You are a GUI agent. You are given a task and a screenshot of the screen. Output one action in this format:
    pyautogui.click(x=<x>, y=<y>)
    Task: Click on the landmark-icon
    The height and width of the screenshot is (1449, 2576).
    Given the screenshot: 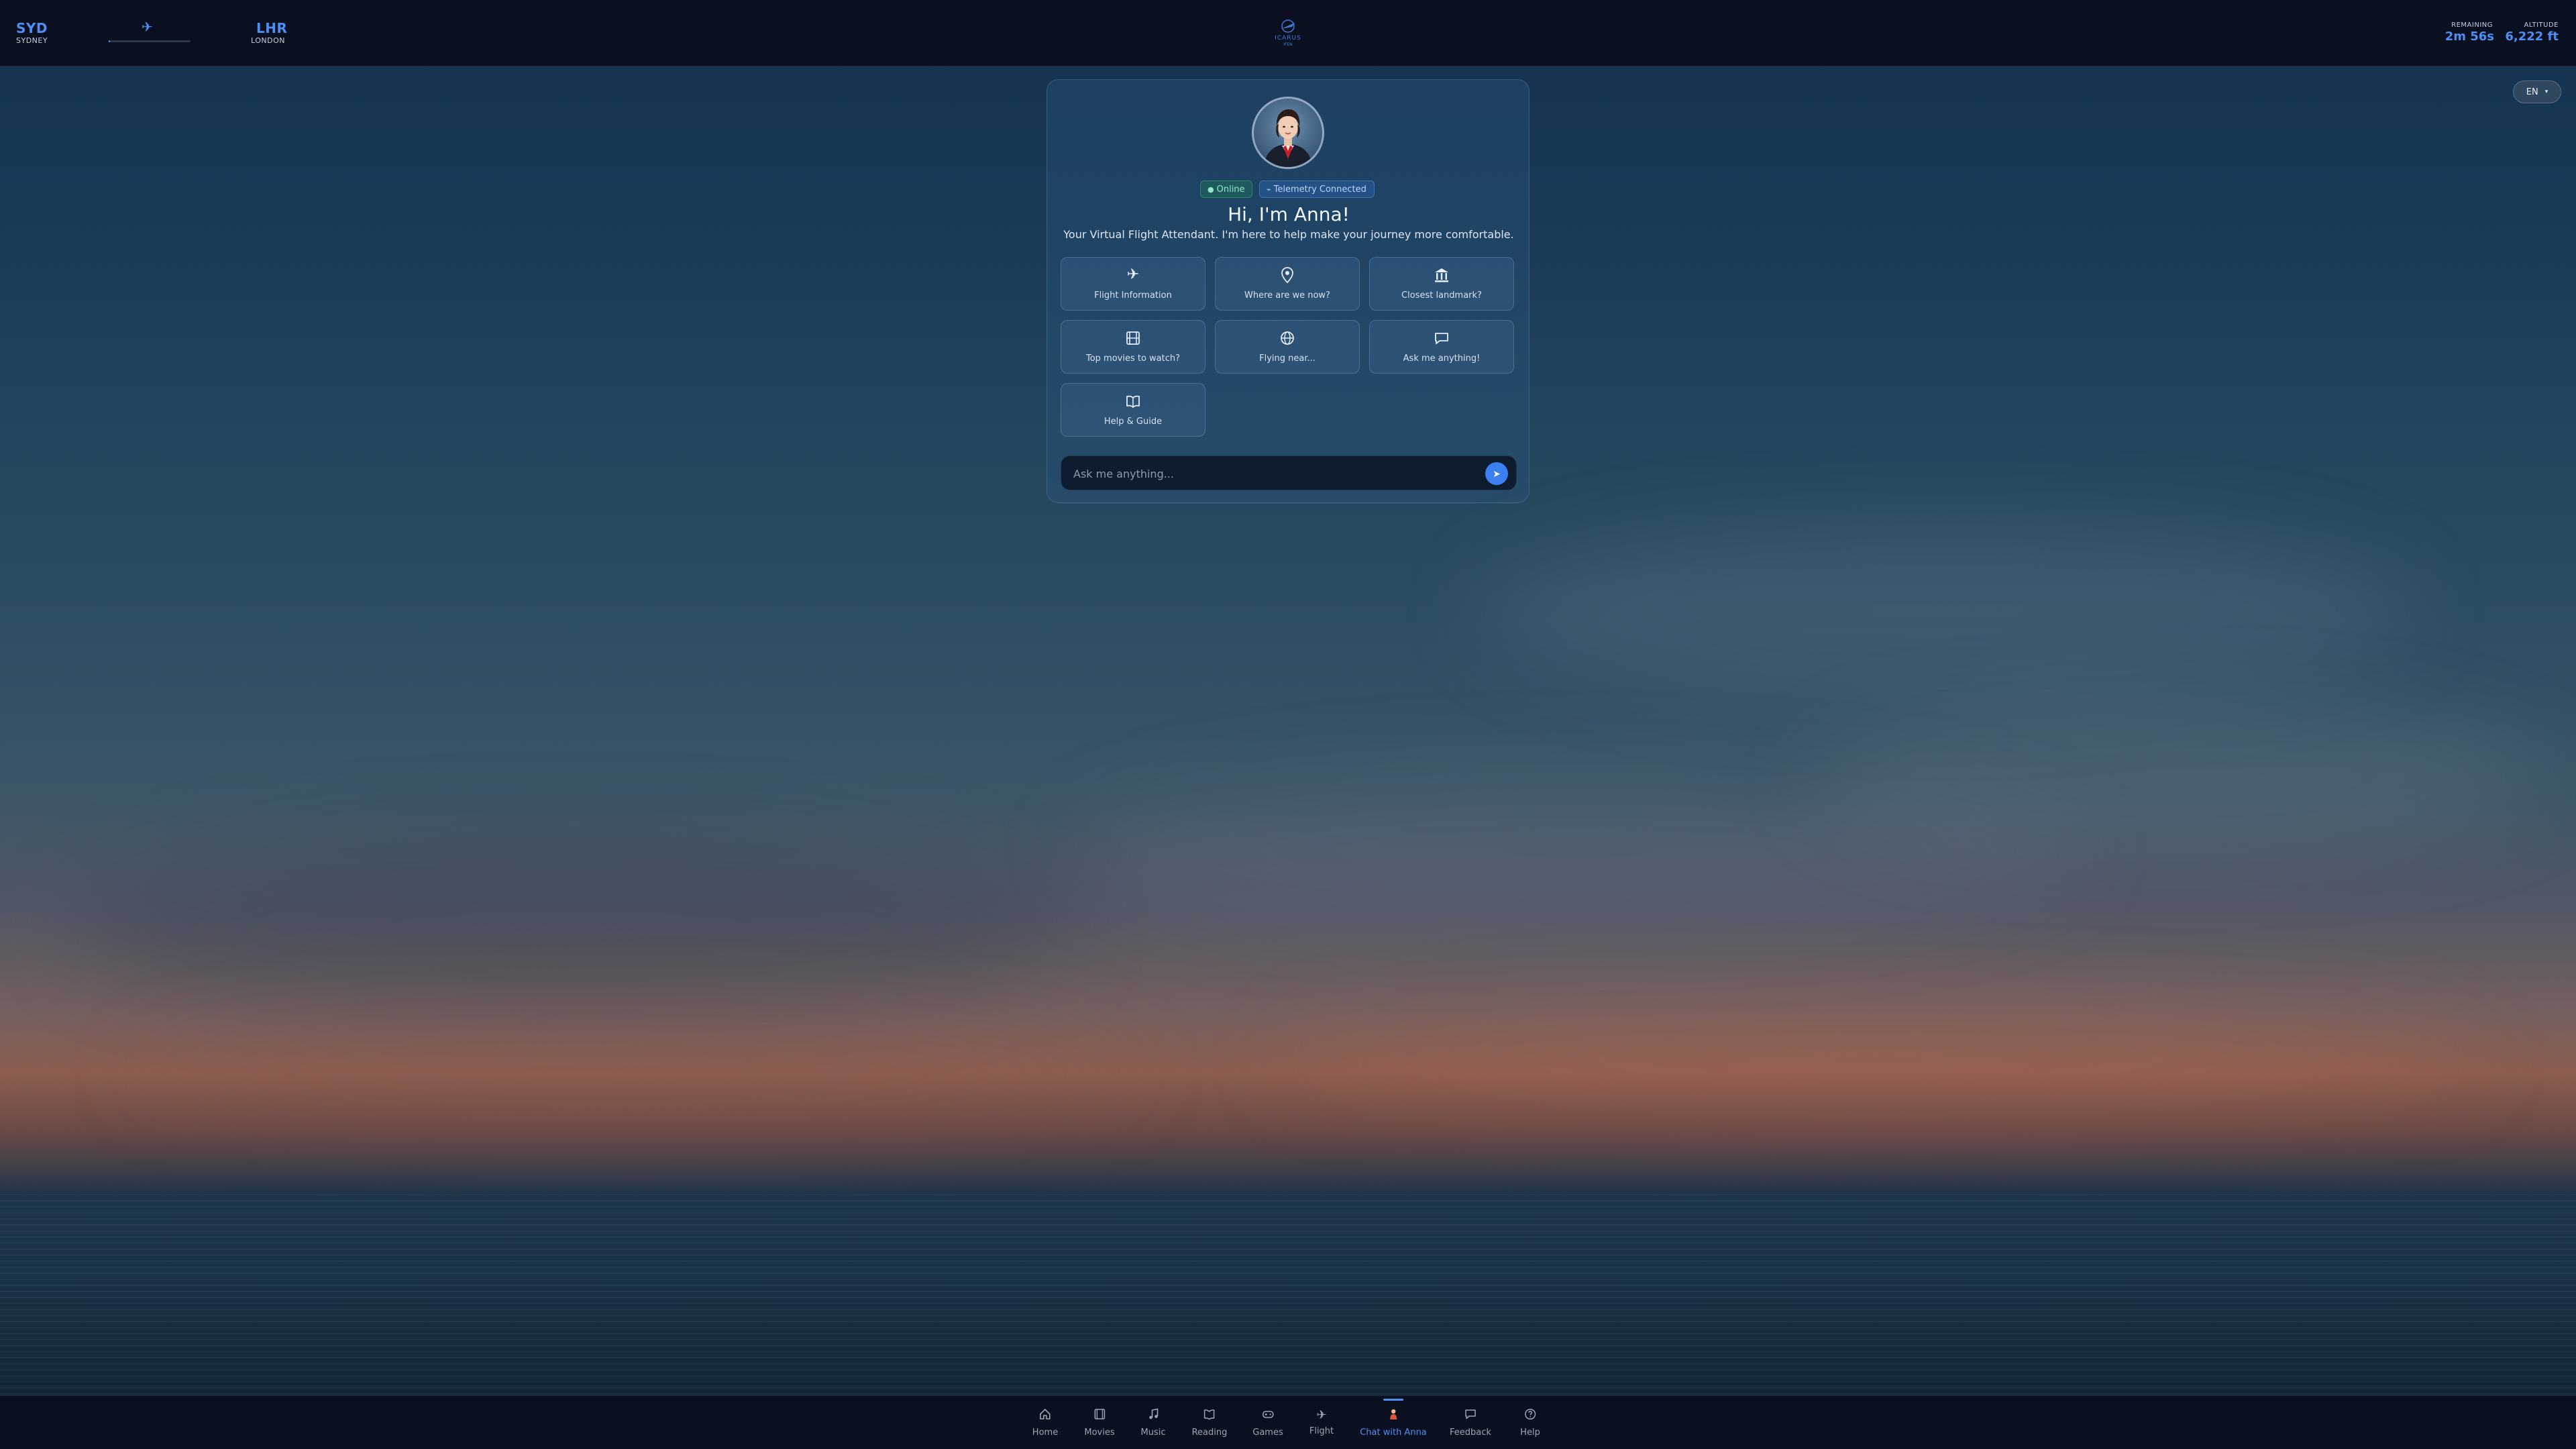 What is the action you would take?
    pyautogui.click(x=1441, y=277)
    